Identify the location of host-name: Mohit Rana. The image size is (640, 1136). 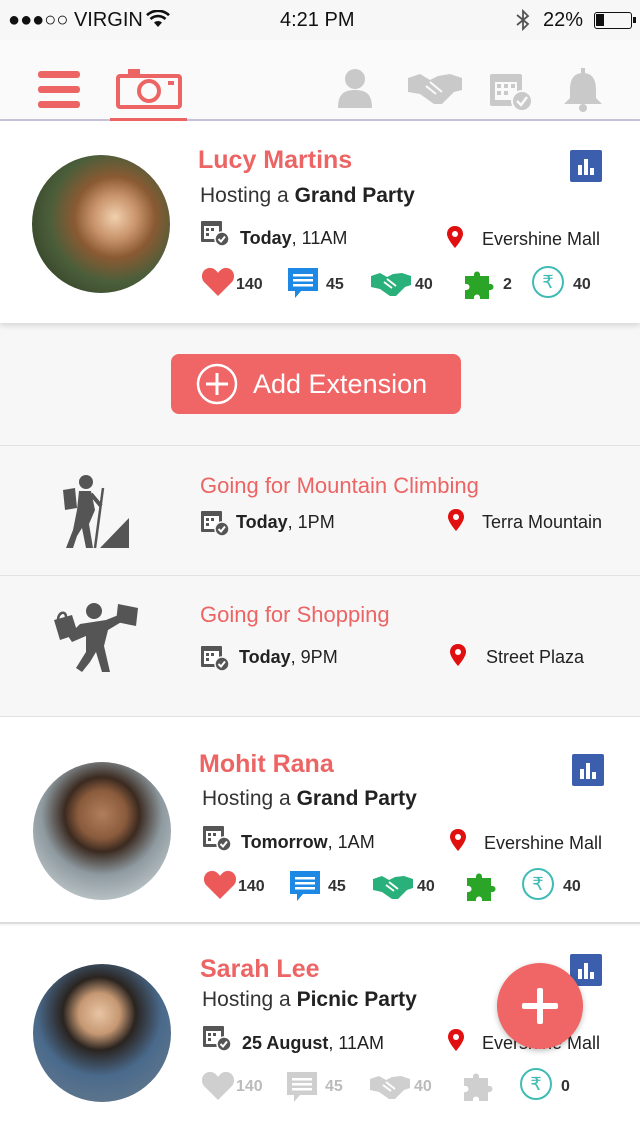
(266, 764).